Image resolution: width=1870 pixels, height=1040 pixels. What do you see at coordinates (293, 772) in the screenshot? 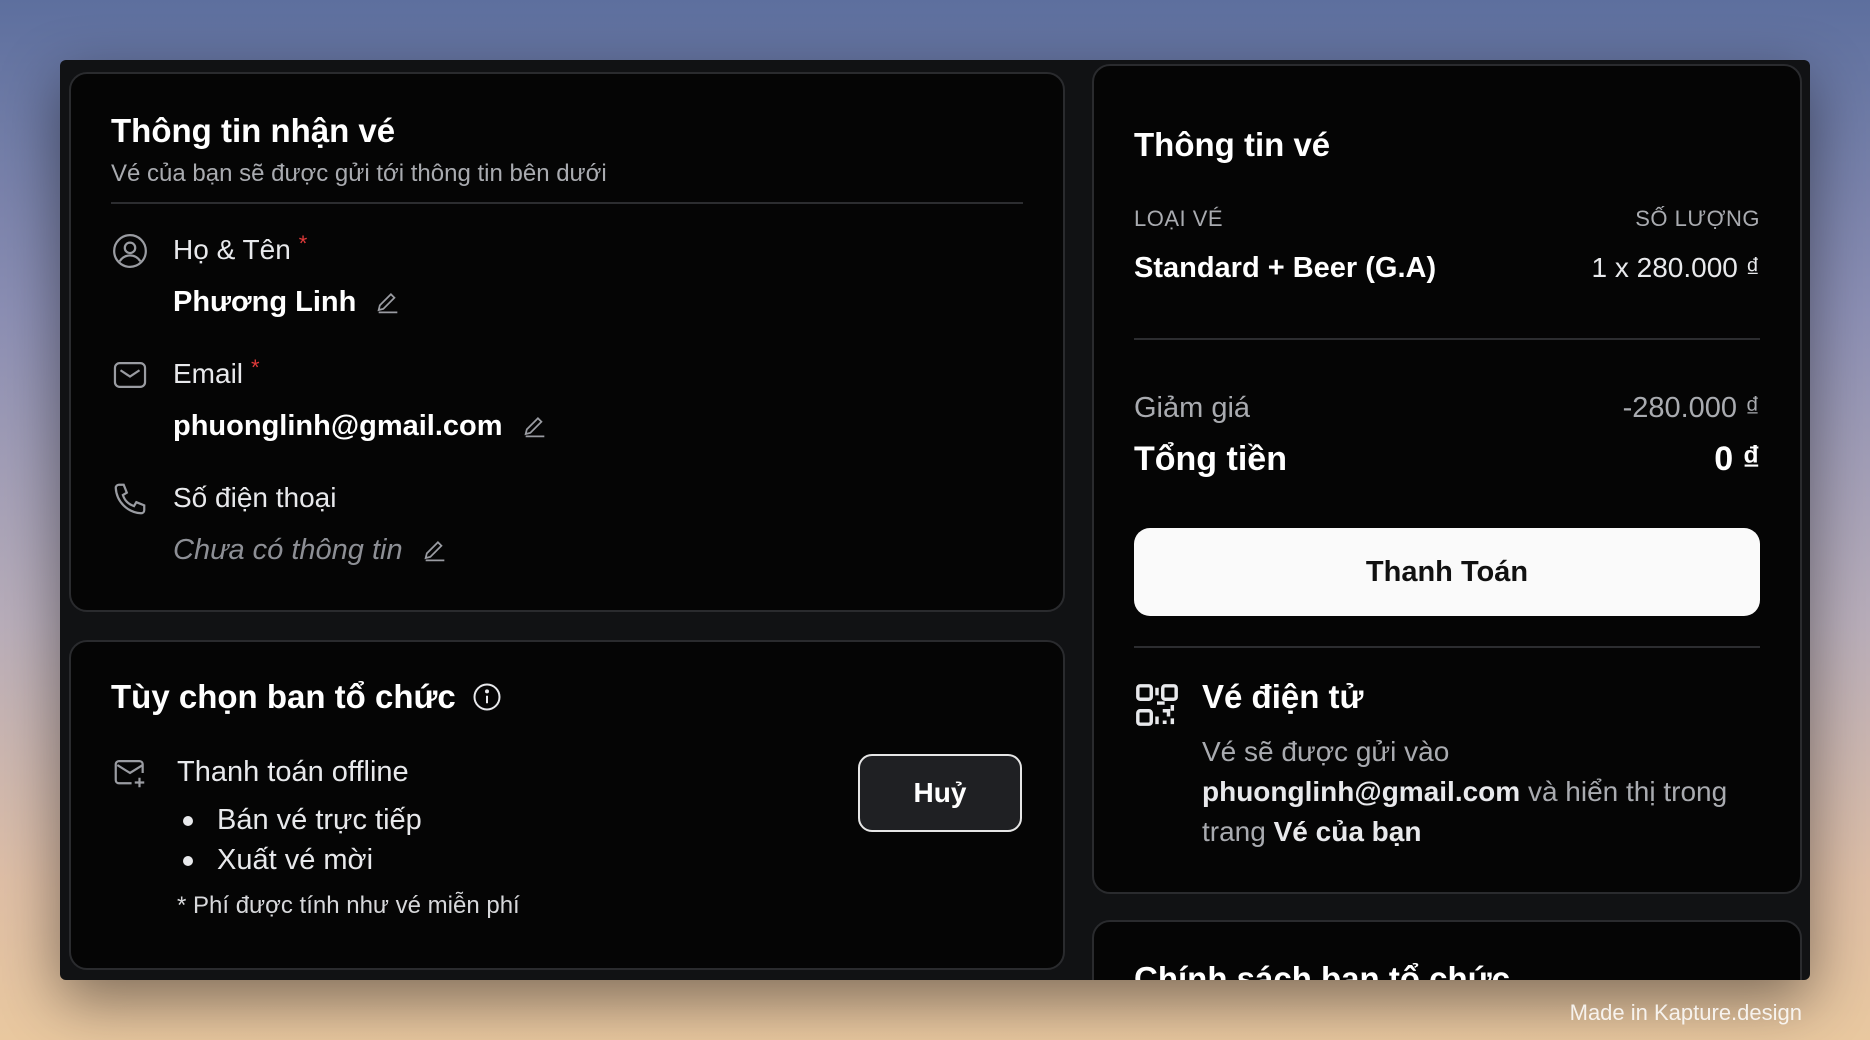
I see `offline-payment-title: Thanh toán offline` at bounding box center [293, 772].